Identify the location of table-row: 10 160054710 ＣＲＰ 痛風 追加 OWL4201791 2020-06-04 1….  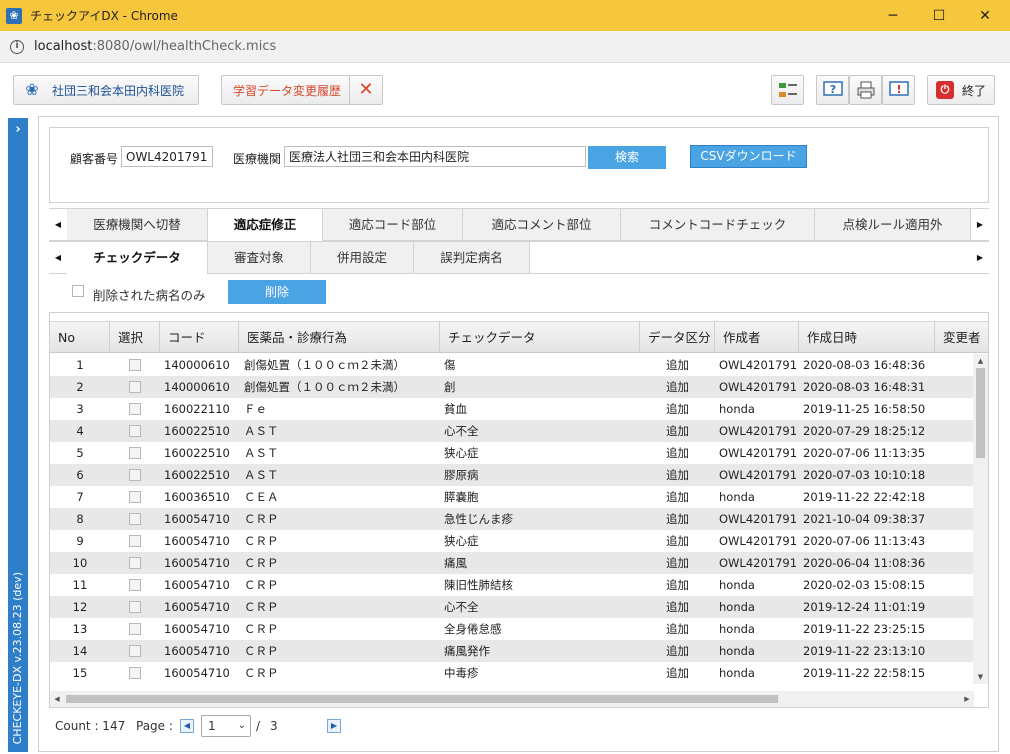
(512, 563).